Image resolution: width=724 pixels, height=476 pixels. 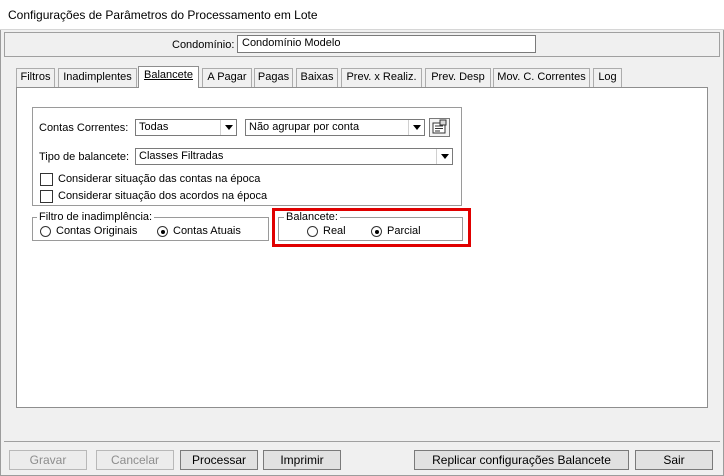 I want to click on contas-atuais-radio, so click(x=162, y=231).